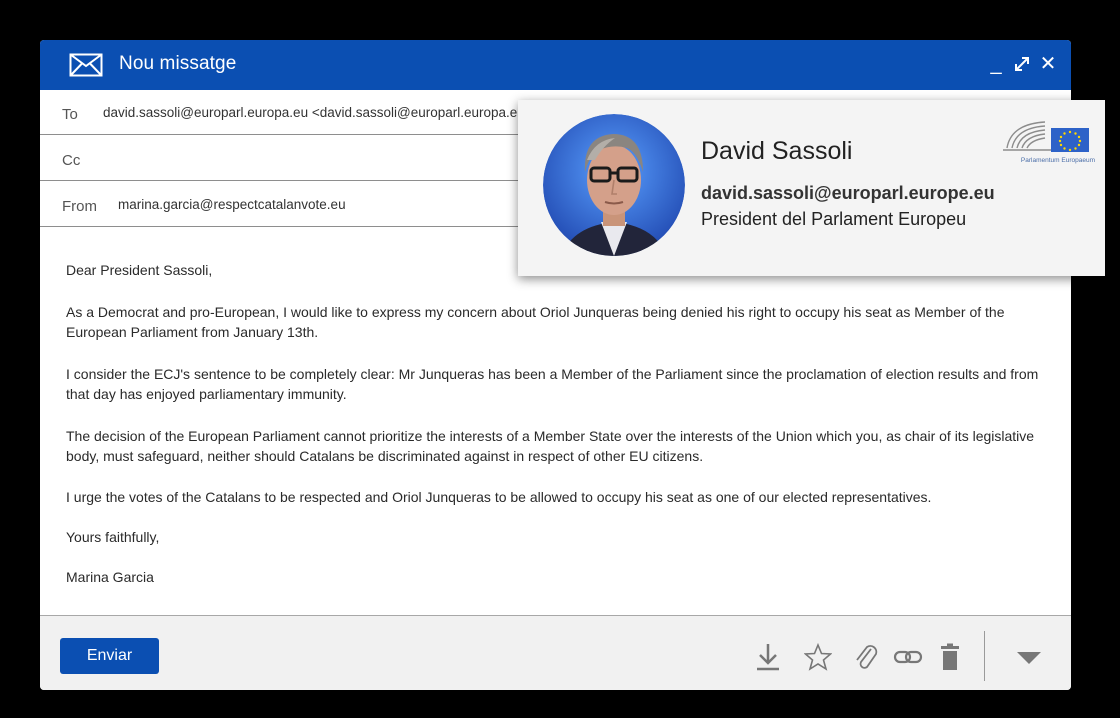 The image size is (1120, 718). What do you see at coordinates (984, 656) in the screenshot?
I see `toolbar-divider` at bounding box center [984, 656].